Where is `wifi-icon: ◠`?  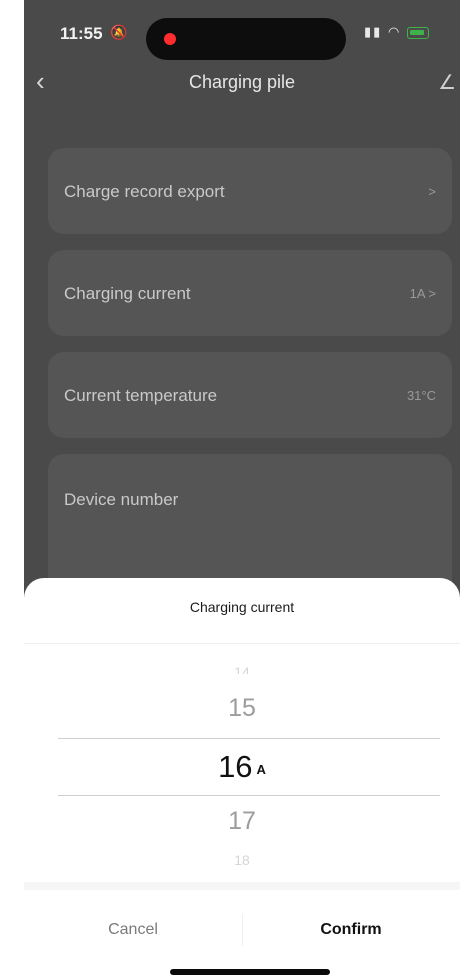 wifi-icon: ◠ is located at coordinates (394, 31).